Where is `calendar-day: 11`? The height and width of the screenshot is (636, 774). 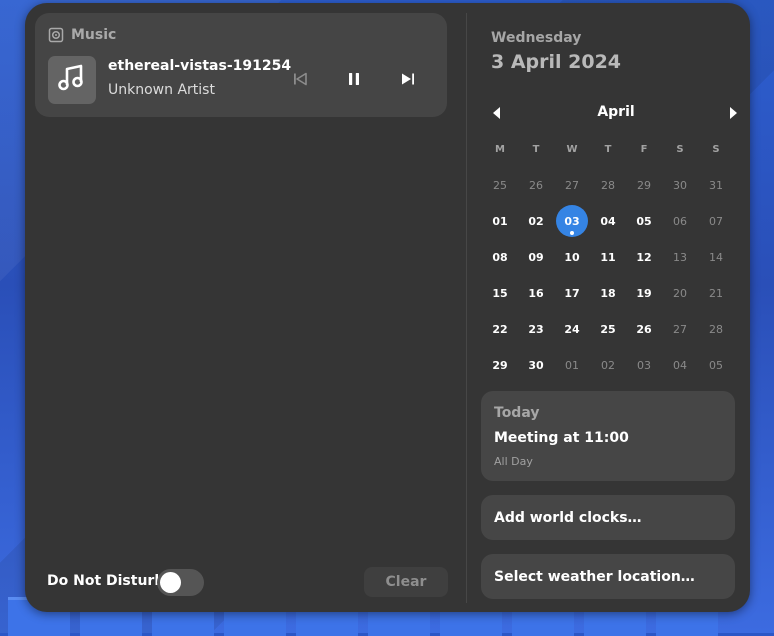
calendar-day: 11 is located at coordinates (608, 257).